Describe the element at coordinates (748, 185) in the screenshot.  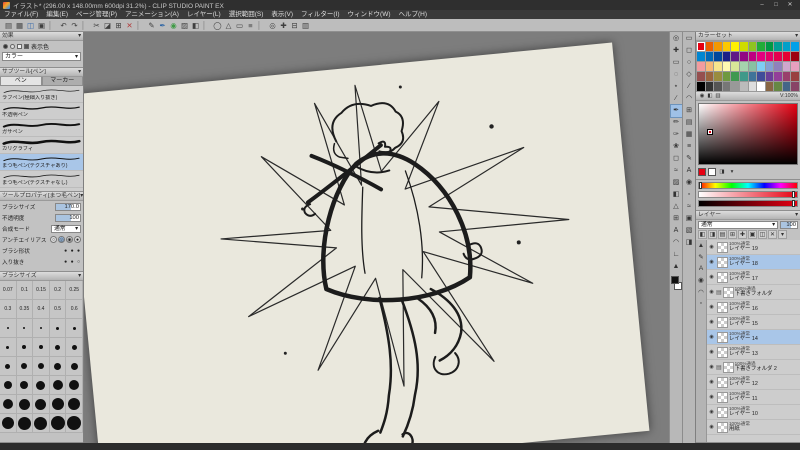
I see `hue-slider` at that location.